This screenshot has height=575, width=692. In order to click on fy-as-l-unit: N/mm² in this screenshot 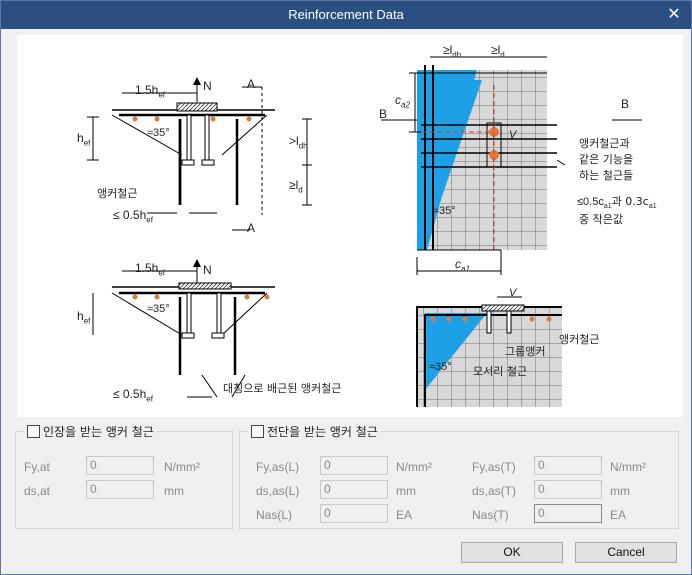, I will do `click(414, 467)`.